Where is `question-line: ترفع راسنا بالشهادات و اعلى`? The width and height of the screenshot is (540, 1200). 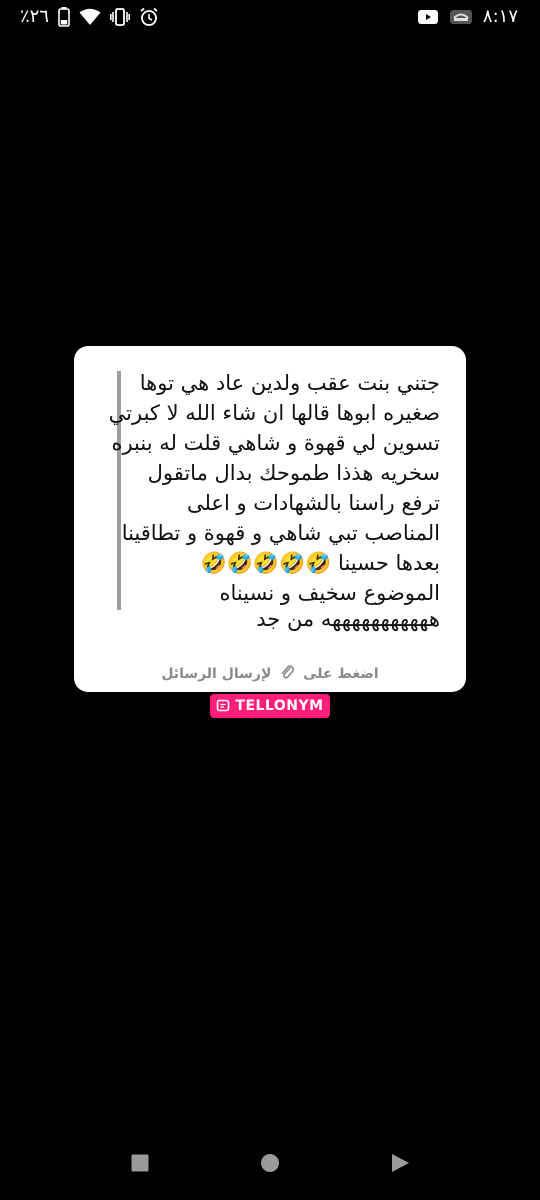
question-line: ترفع راسنا بالشهادات و اعلى is located at coordinates (313, 503).